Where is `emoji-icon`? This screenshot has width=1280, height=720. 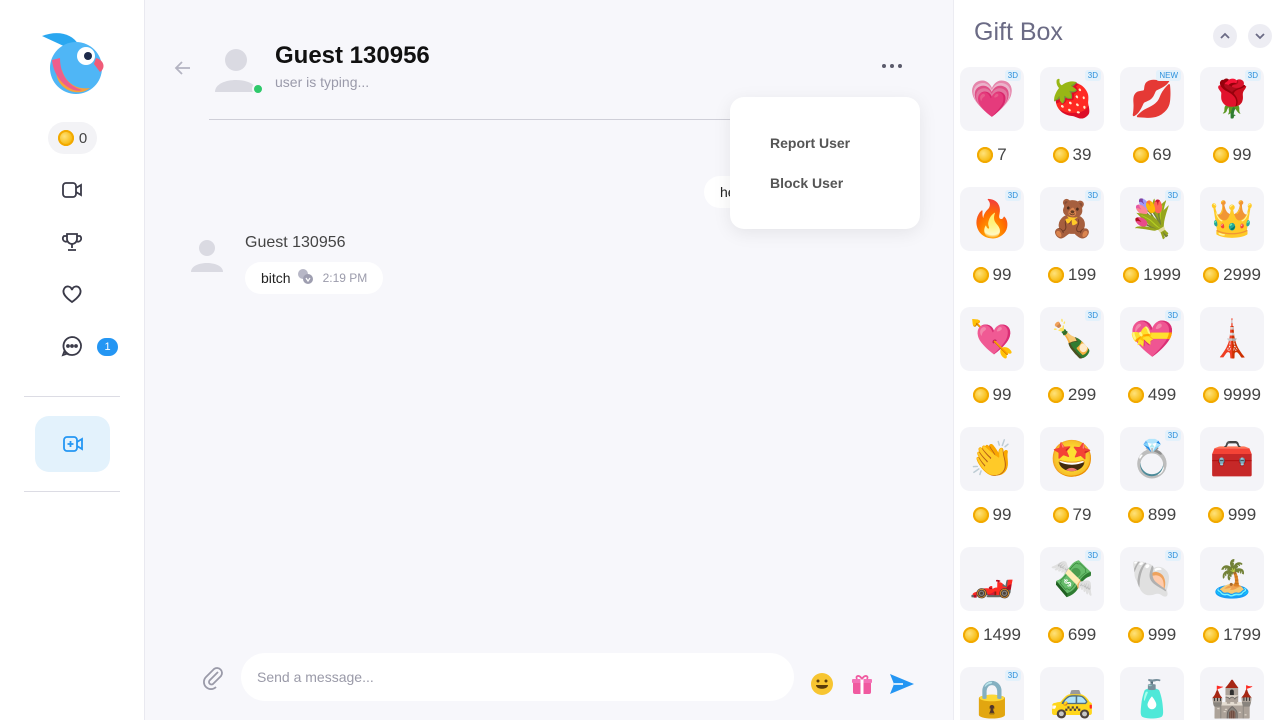 emoji-icon is located at coordinates (822, 684).